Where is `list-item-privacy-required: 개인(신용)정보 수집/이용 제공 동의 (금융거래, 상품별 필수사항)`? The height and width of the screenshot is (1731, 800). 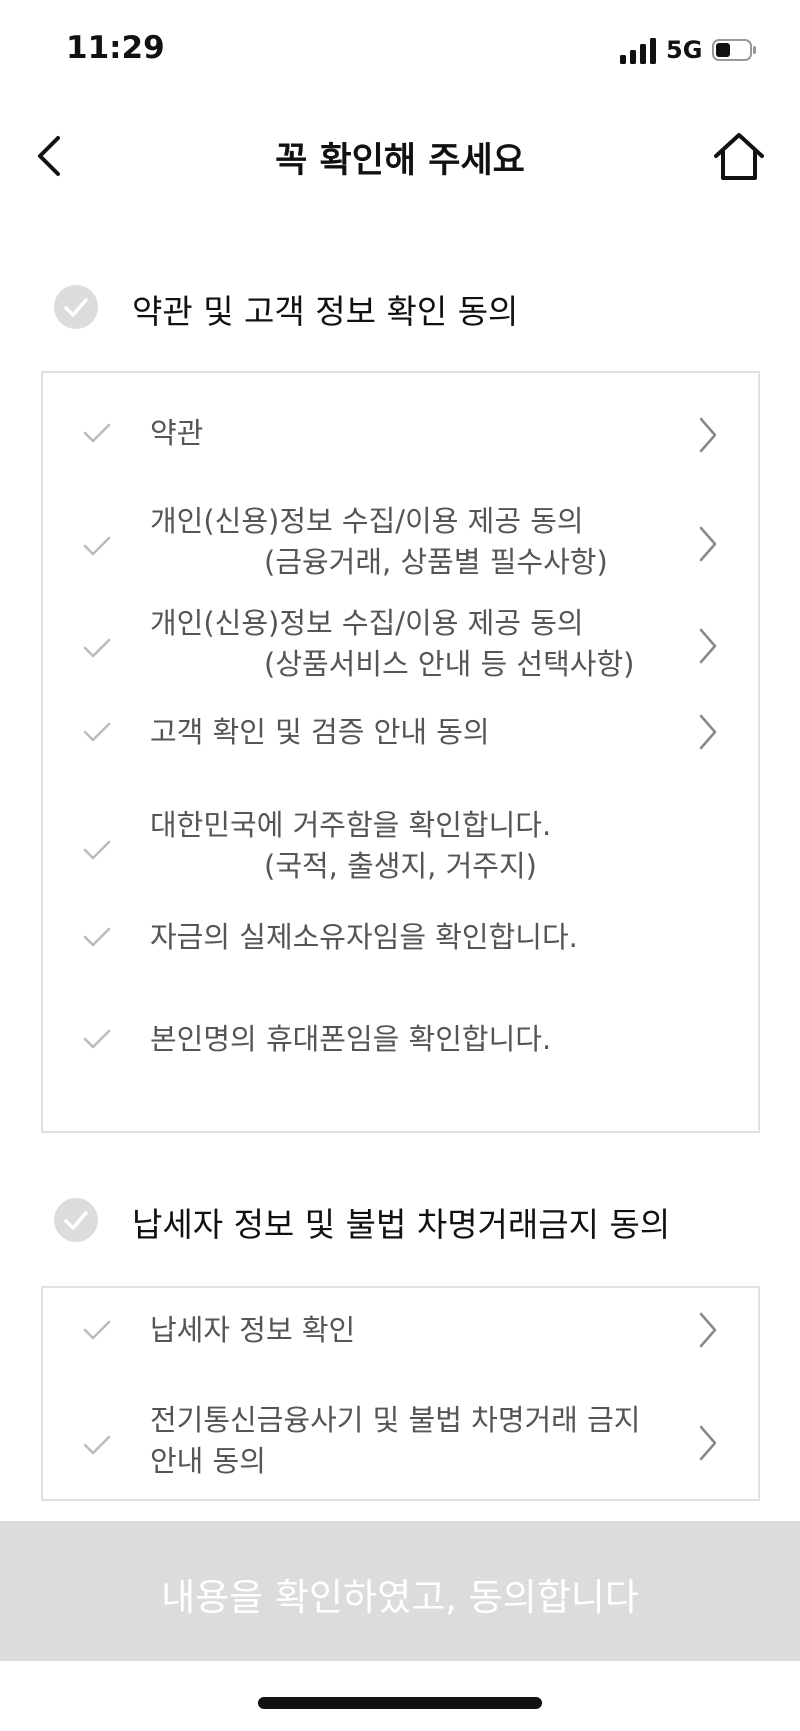
list-item-privacy-required: 개인(신용)정보 수집/이용 제공 동의 (금융거래, 상품별 필수사항) is located at coordinates (400, 544).